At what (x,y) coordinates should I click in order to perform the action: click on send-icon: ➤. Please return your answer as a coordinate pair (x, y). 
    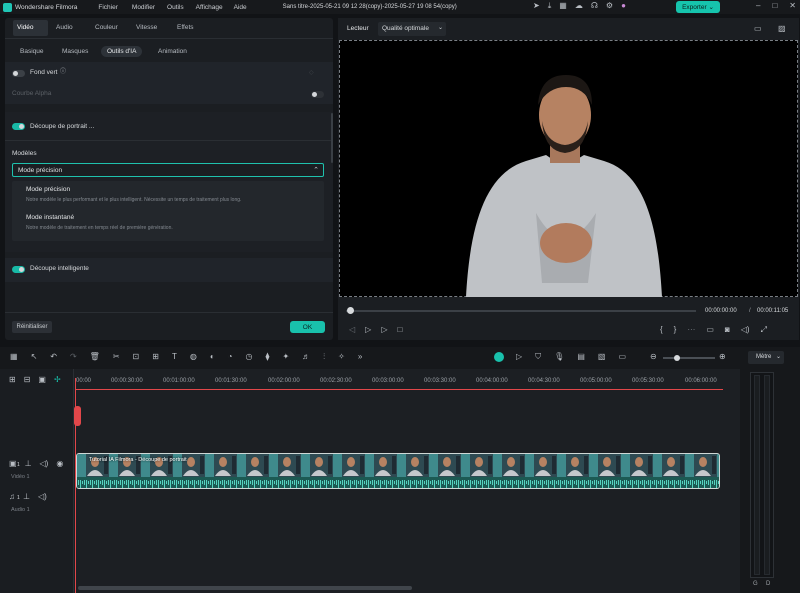
    Looking at the image, I should click on (536, 6).